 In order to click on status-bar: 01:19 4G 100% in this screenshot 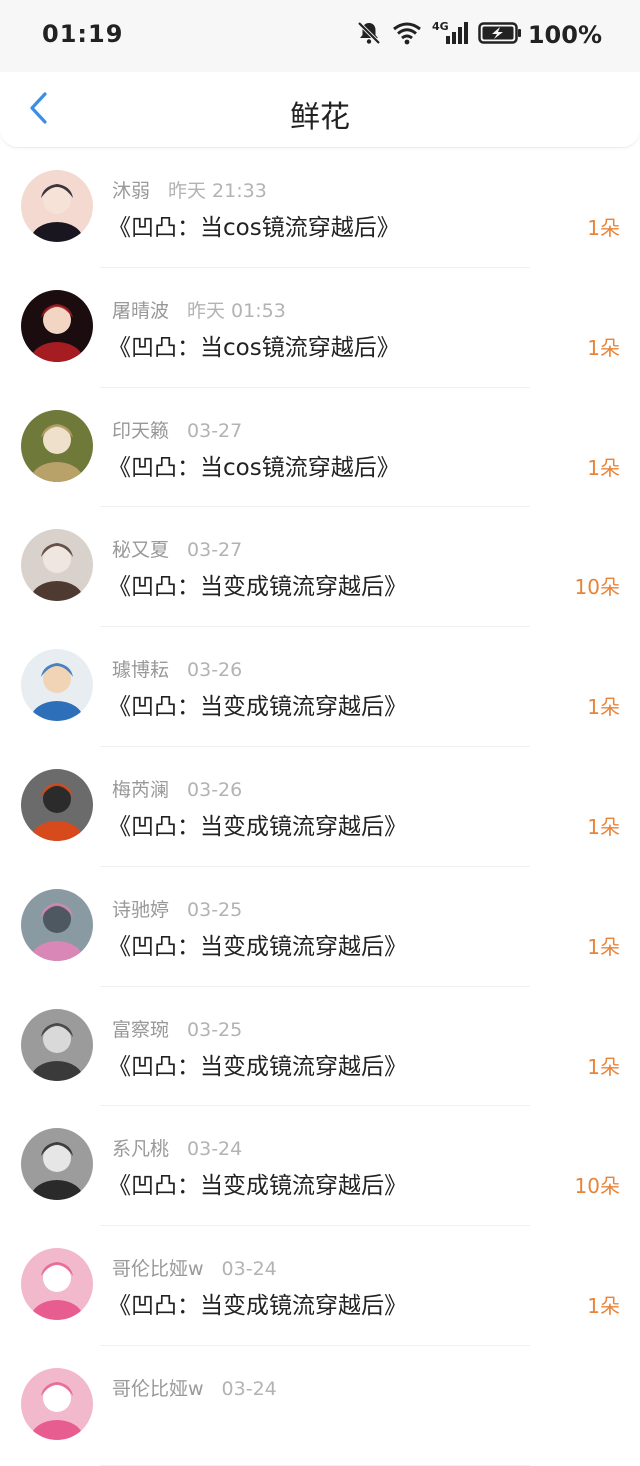, I will do `click(320, 36)`.